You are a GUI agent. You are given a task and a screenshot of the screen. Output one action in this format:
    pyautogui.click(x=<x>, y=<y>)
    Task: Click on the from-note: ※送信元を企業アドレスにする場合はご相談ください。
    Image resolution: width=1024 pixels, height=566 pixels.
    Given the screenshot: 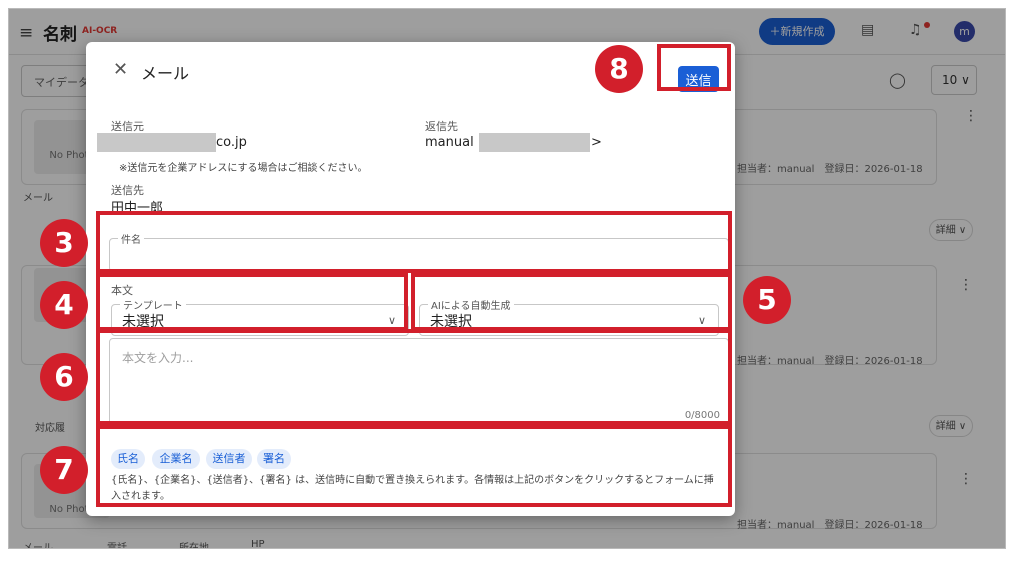 What is the action you would take?
    pyautogui.click(x=243, y=168)
    